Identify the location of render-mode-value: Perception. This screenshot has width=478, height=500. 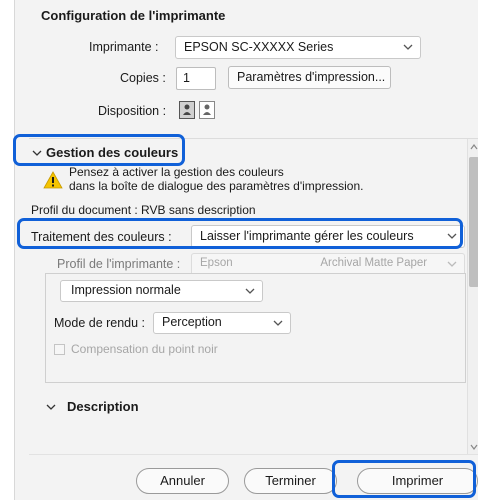
(192, 322).